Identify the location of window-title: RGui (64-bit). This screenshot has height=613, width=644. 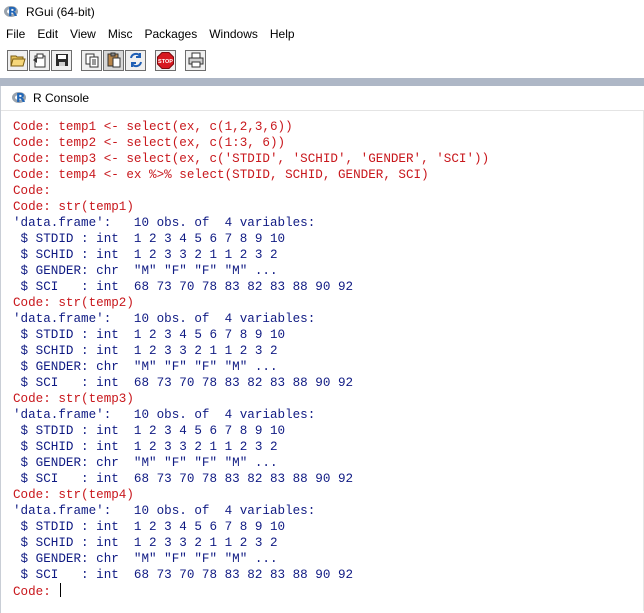
(60, 12).